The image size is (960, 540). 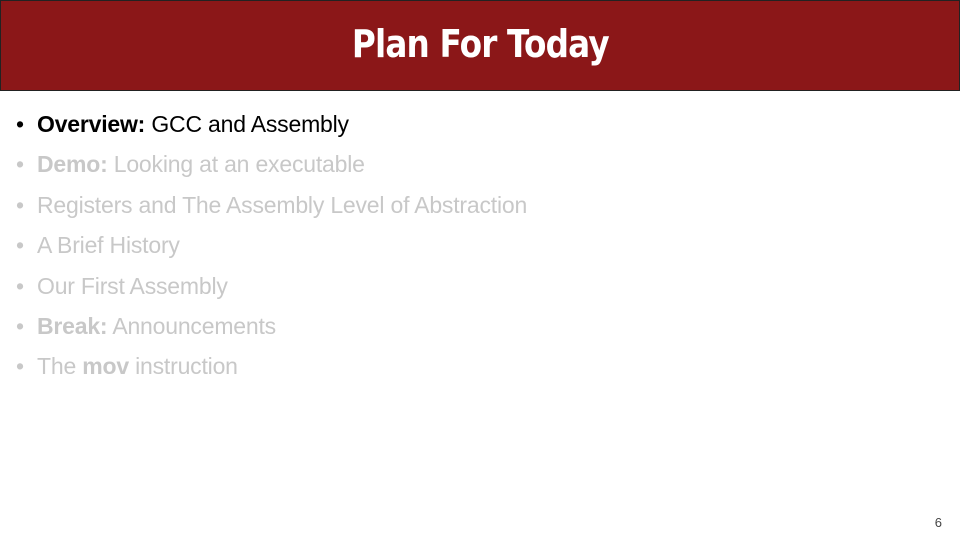 What do you see at coordinates (938, 522) in the screenshot?
I see `page-number: 6` at bounding box center [938, 522].